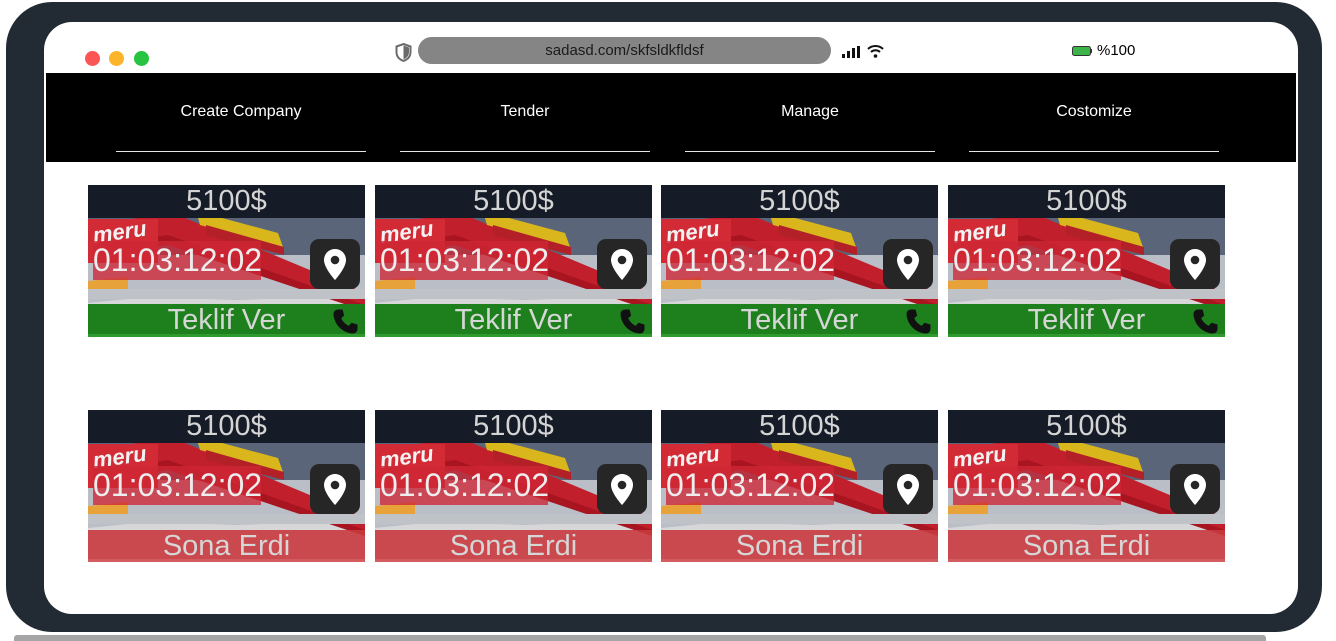 This screenshot has height=641, width=1336. What do you see at coordinates (141, 58) in the screenshot?
I see `maximize-window-button` at bounding box center [141, 58].